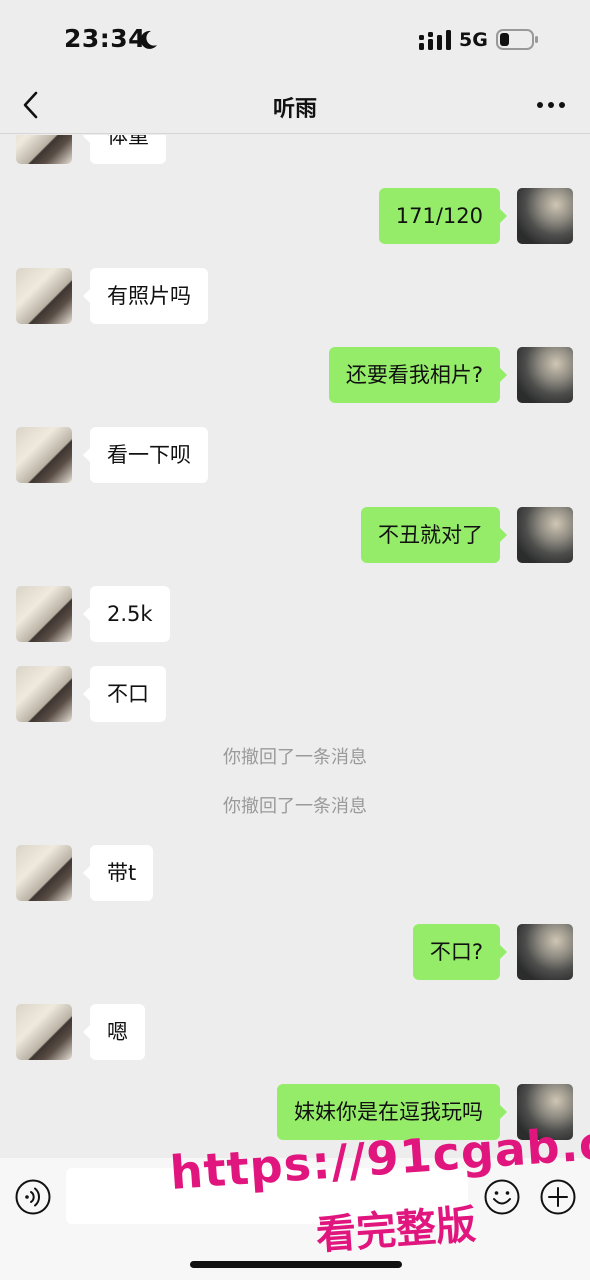  I want to click on network-type: 5G, so click(473, 40).